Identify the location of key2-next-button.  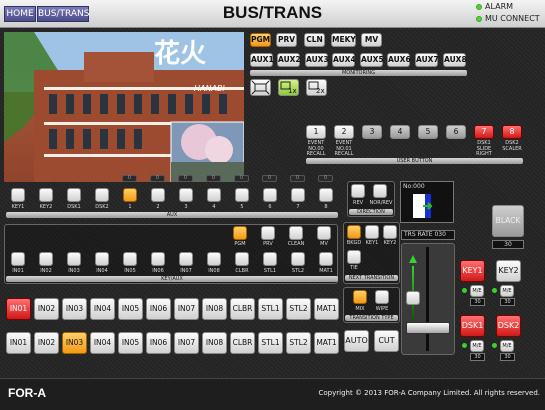
(390, 232).